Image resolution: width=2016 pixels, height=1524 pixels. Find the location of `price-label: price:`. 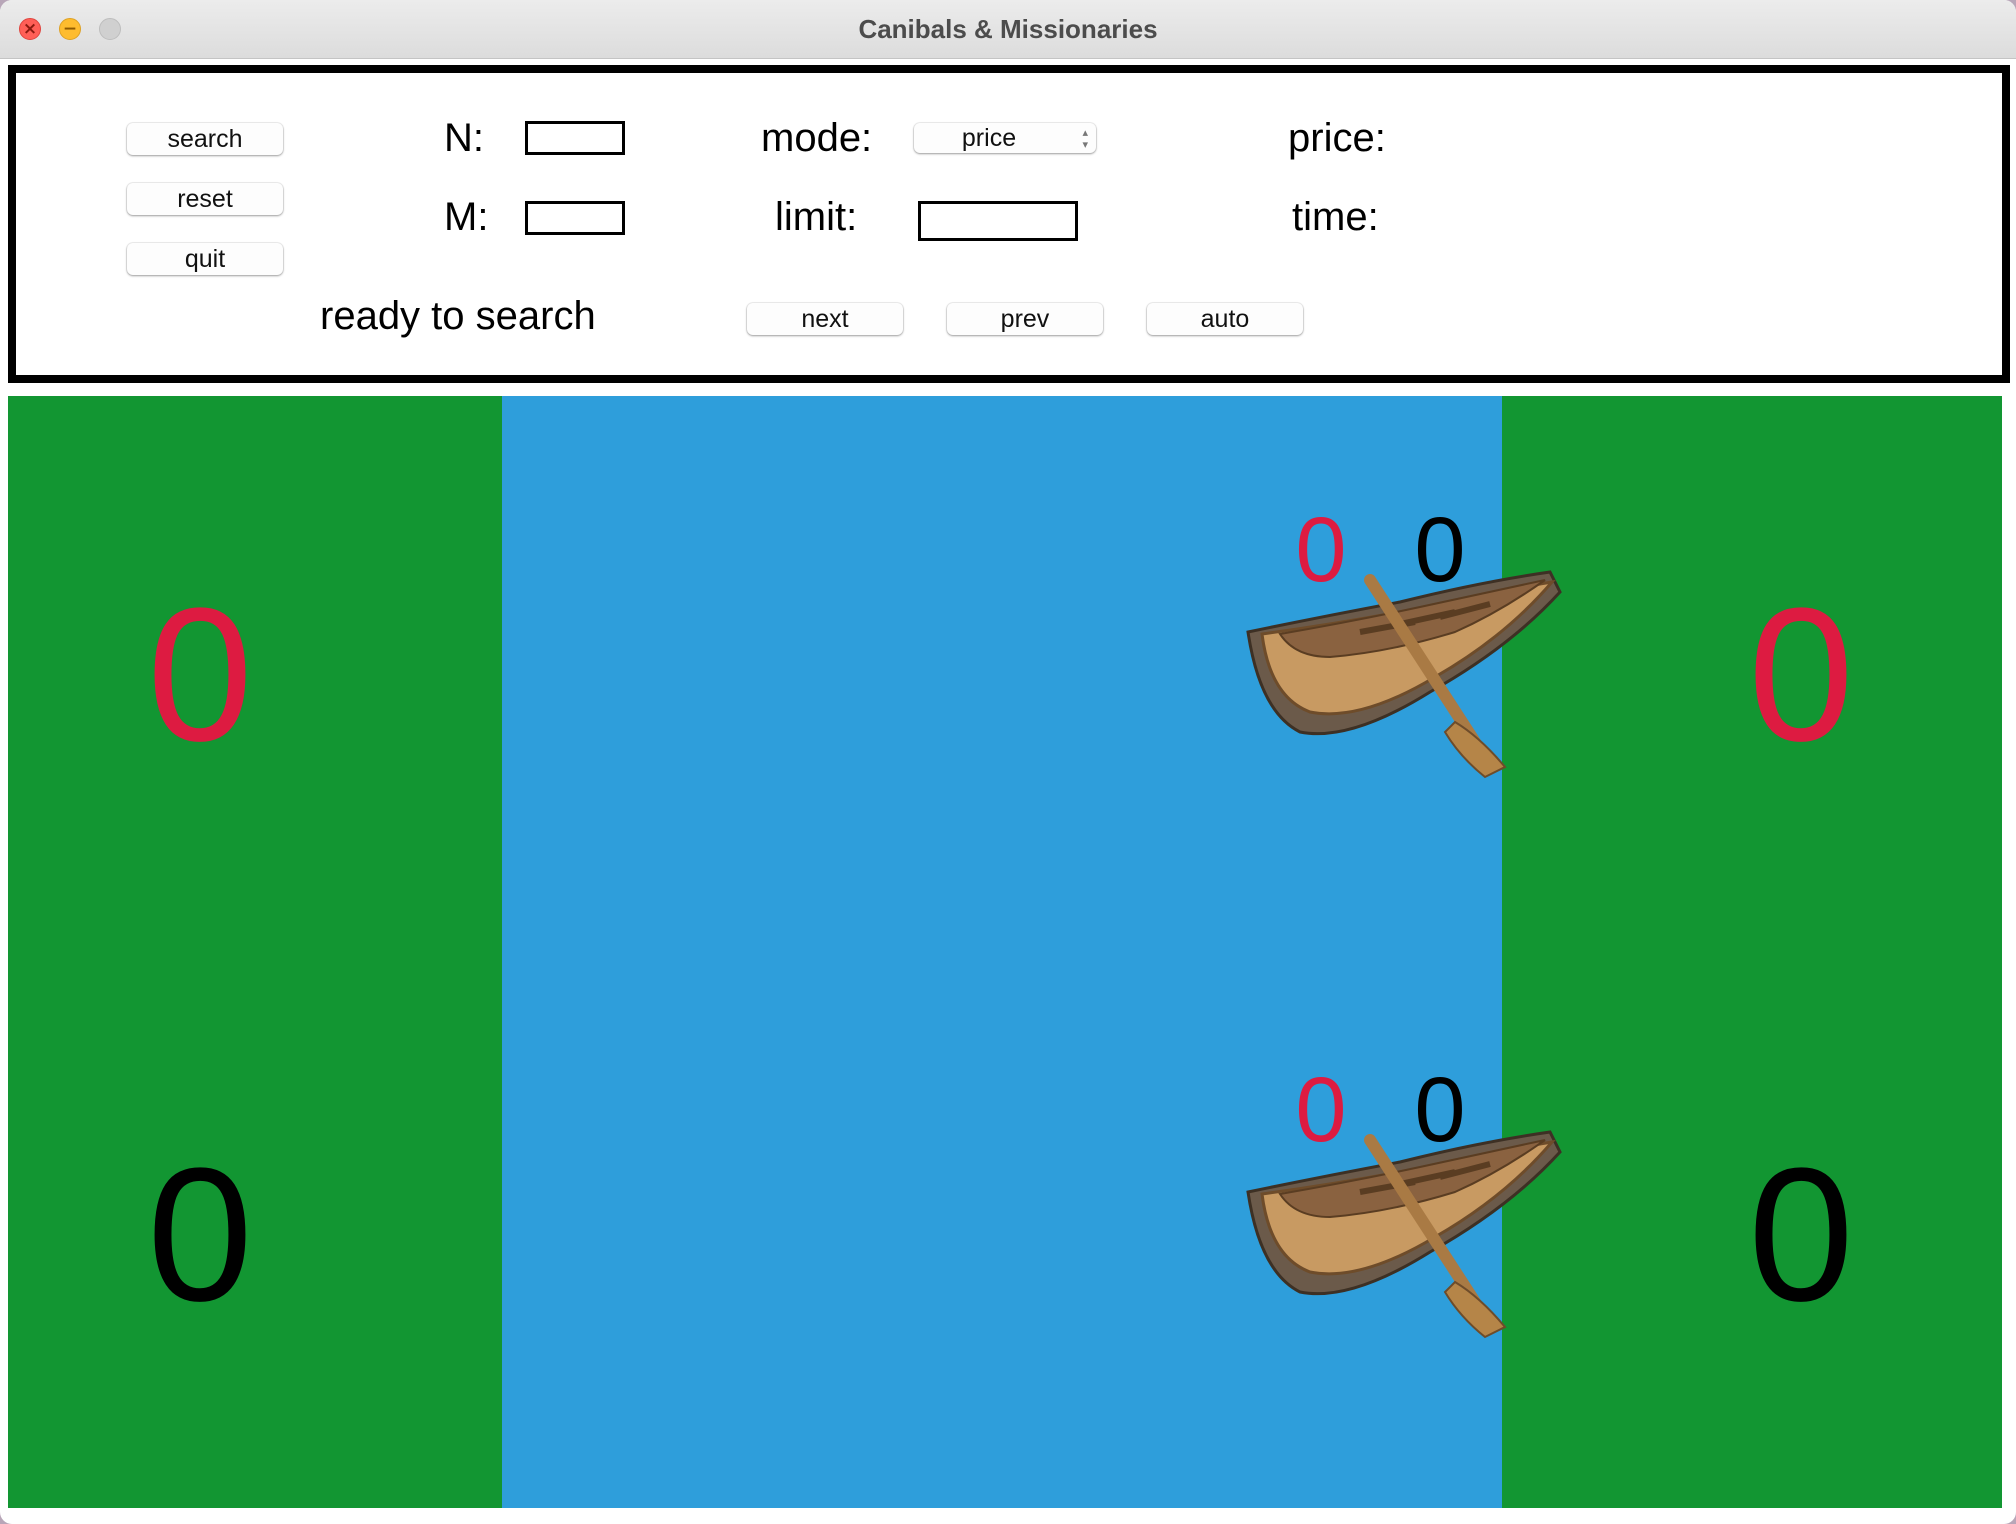

price-label: price: is located at coordinates (1337, 138).